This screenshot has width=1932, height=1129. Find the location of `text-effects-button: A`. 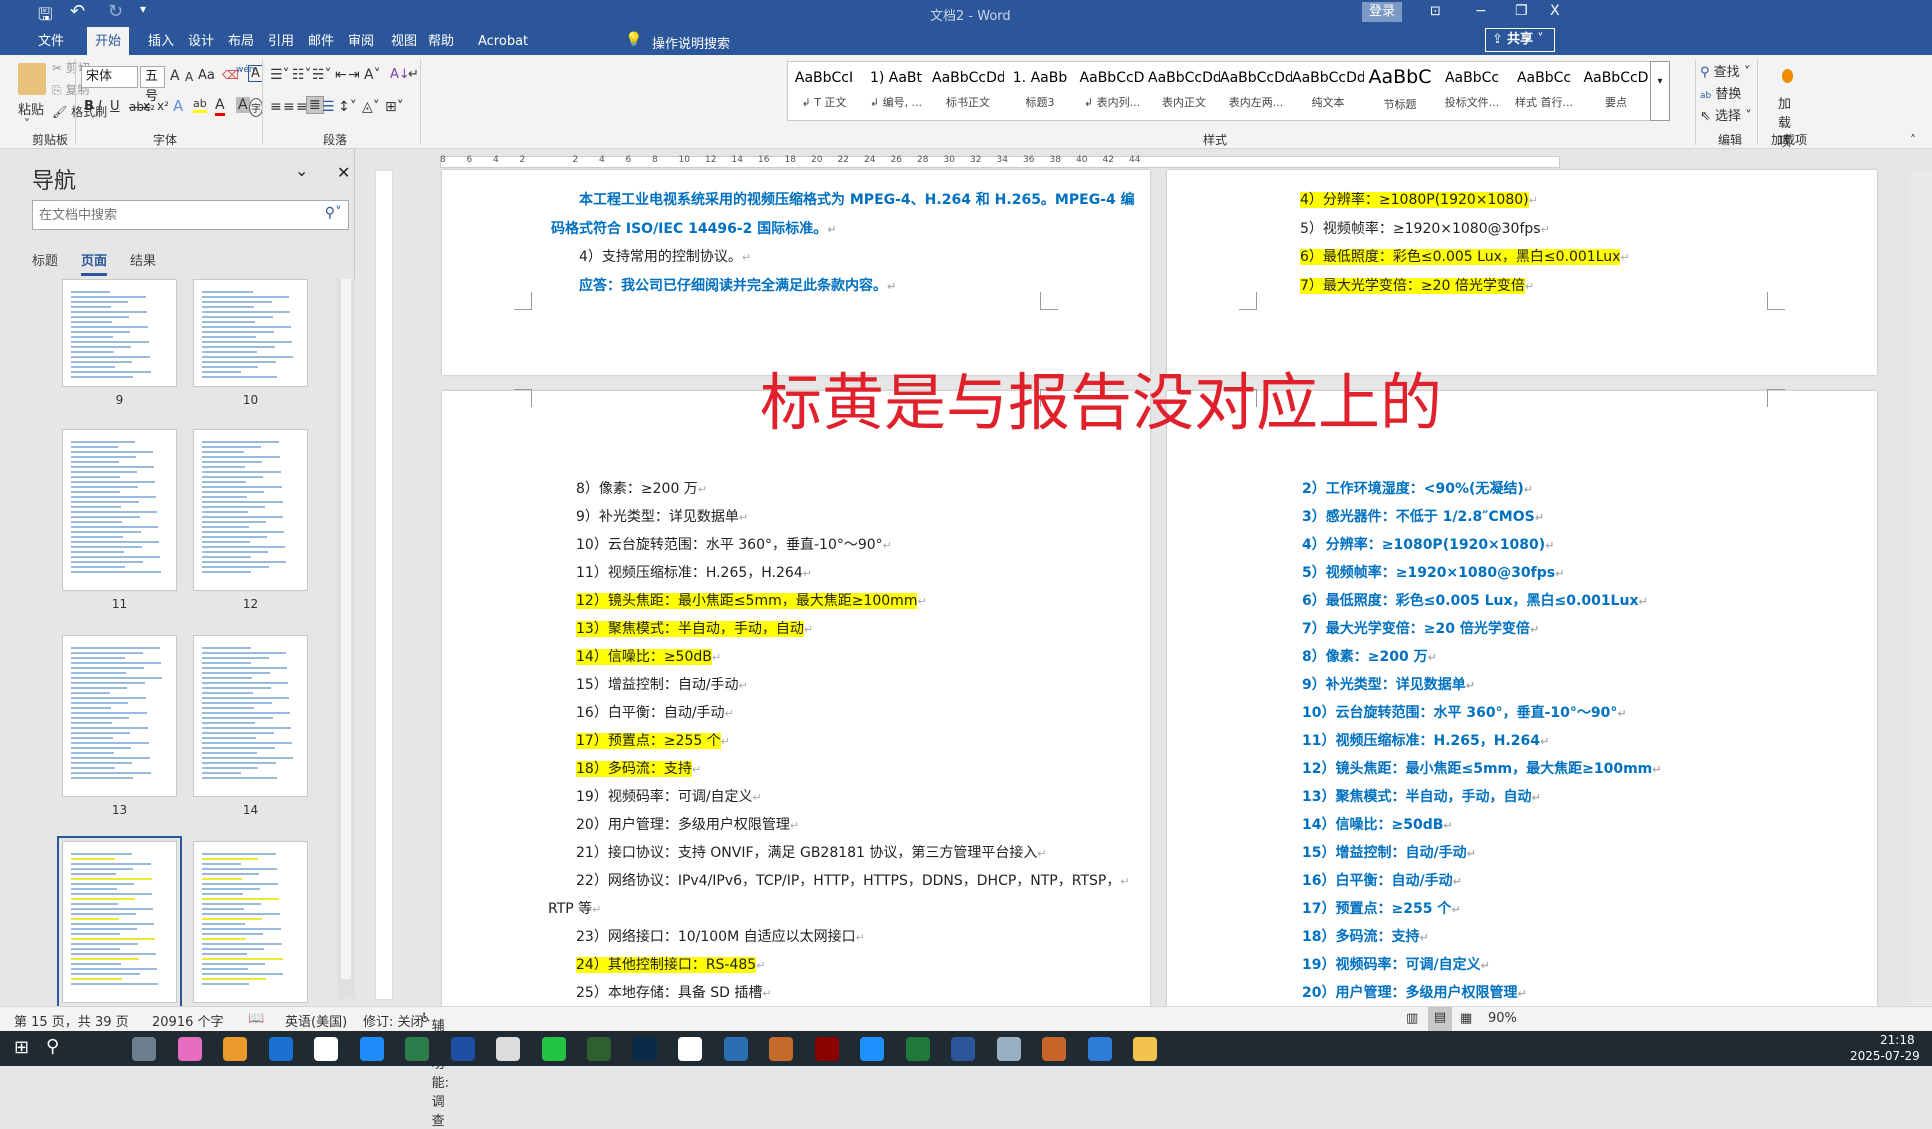

text-effects-button: A is located at coordinates (178, 106).